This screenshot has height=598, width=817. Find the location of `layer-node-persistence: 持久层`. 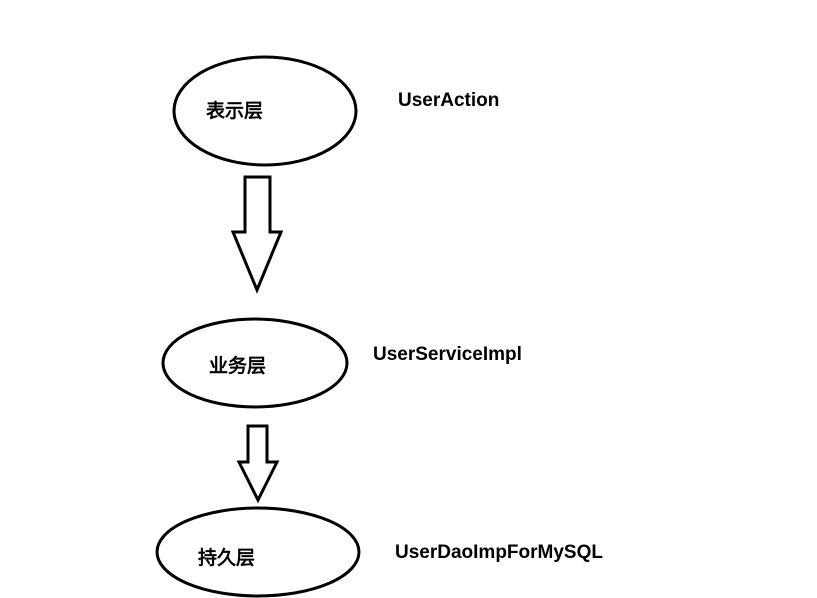

layer-node-persistence: 持久层 is located at coordinates (258, 552).